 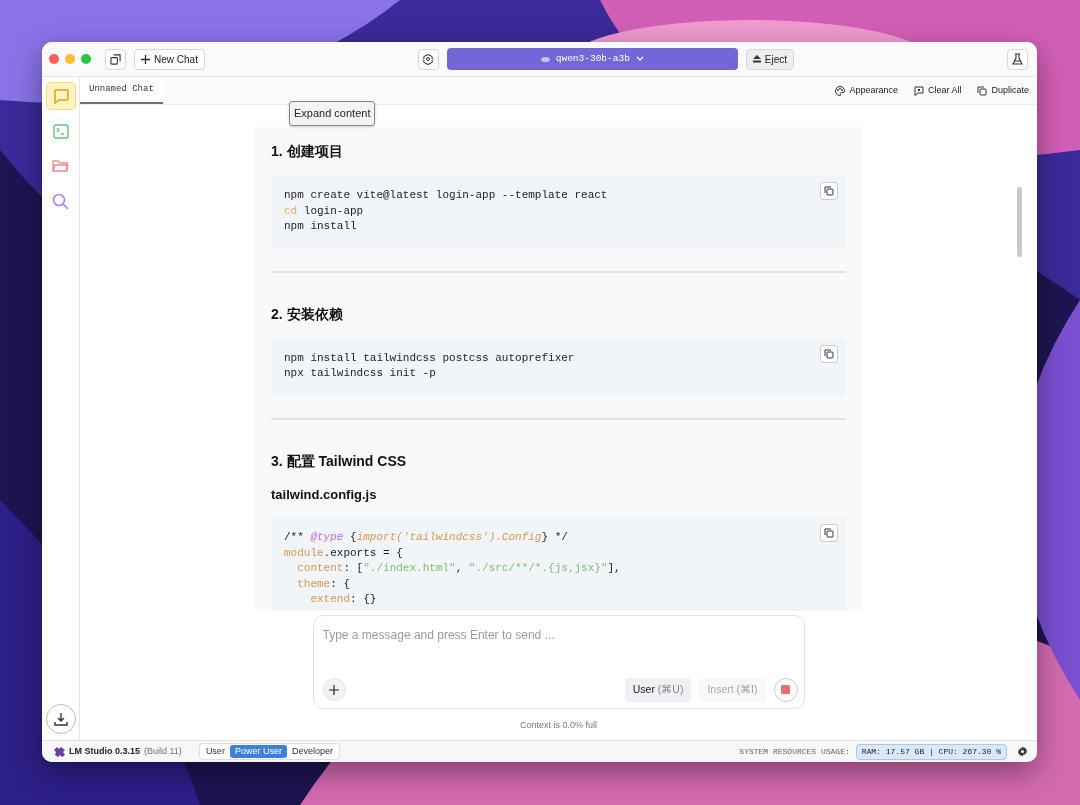 I want to click on tab-action-button: Duplicate, so click(x=1003, y=90).